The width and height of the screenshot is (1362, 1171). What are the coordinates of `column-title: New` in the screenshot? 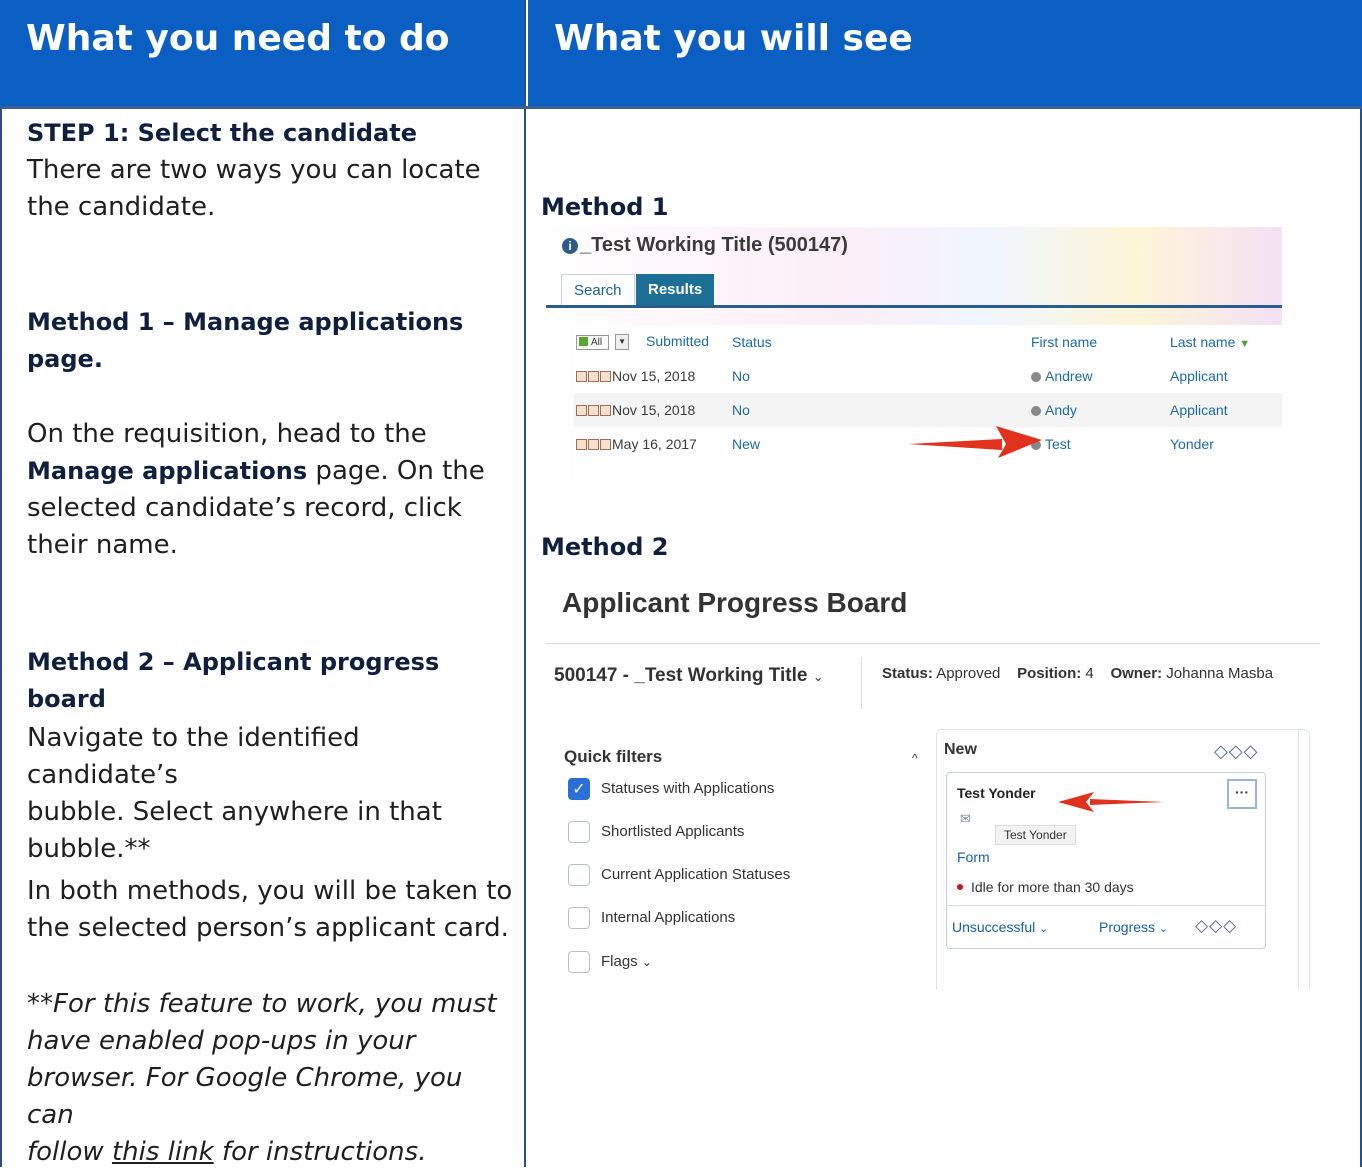 It's located at (960, 749).